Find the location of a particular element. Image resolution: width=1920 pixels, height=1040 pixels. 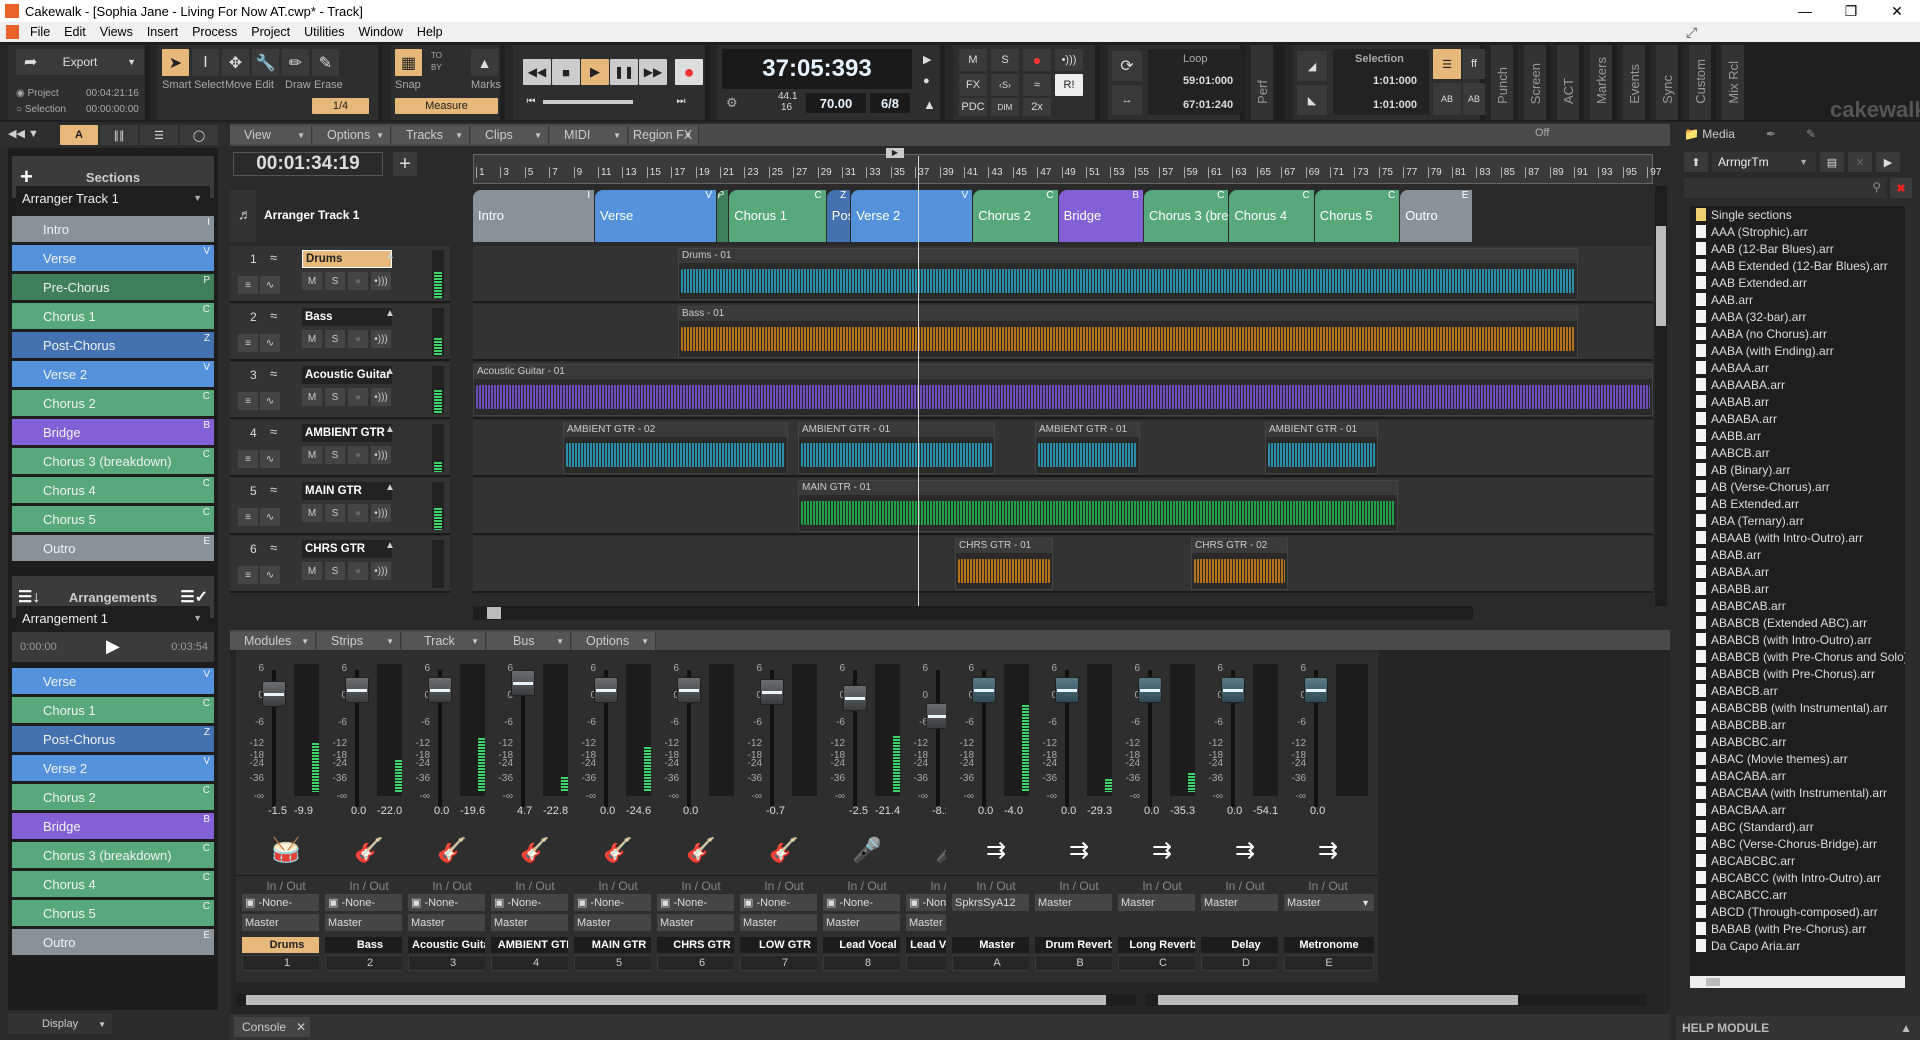

file-item: AB (Binary).arr is located at coordinates (1797, 469).